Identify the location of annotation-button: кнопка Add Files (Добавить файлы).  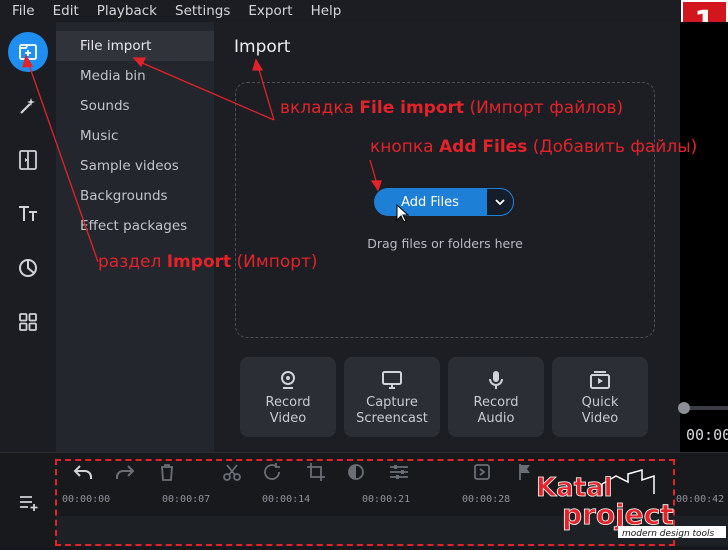
(534, 147).